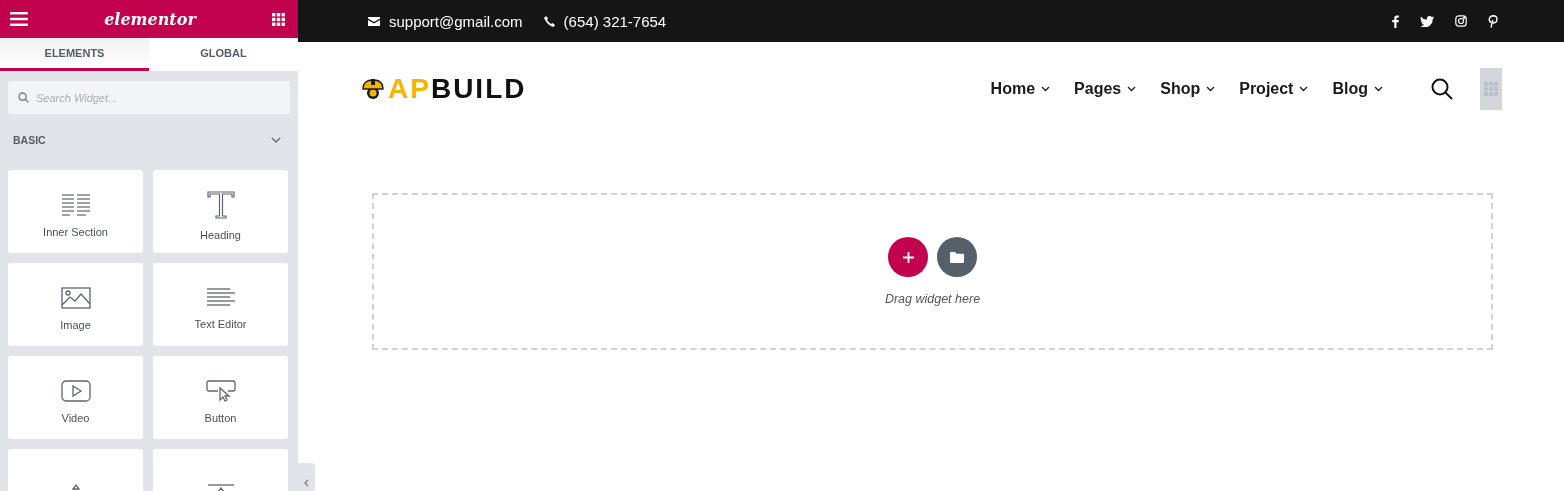 This screenshot has width=1564, height=491. Describe the element at coordinates (549, 21) in the screenshot. I see `phone-icon` at that location.